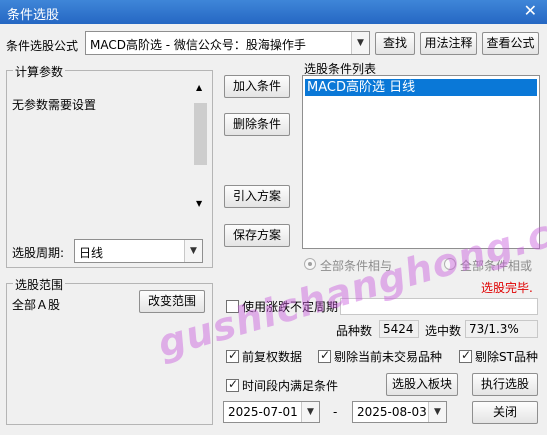 Image resolution: width=547 pixels, height=435 pixels. What do you see at coordinates (422, 384) in the screenshot?
I see `to-block-button: 选股入板块` at bounding box center [422, 384].